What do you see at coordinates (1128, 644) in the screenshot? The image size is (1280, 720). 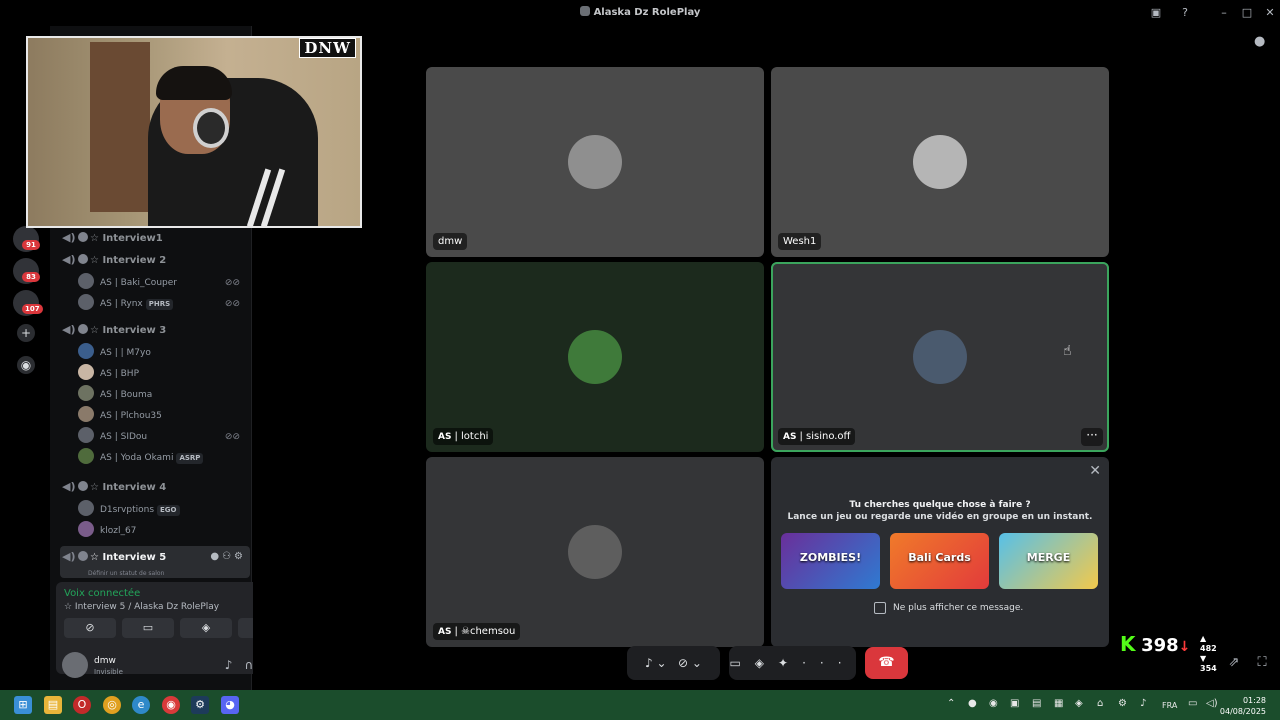 I see `kick-icon: K` at bounding box center [1128, 644].